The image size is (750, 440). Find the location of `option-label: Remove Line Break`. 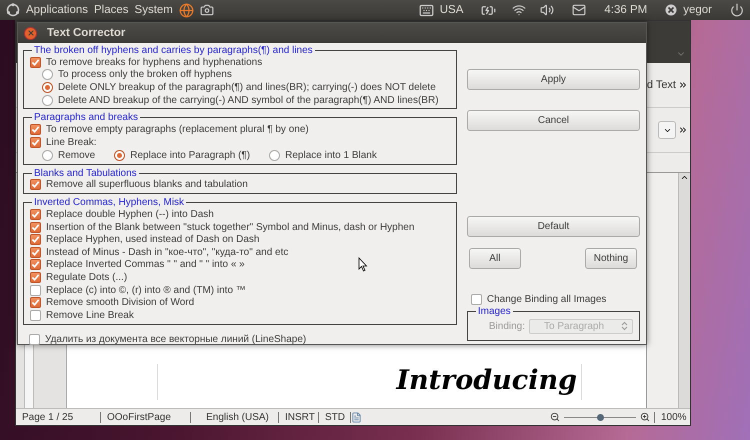

option-label: Remove Line Break is located at coordinates (90, 315).